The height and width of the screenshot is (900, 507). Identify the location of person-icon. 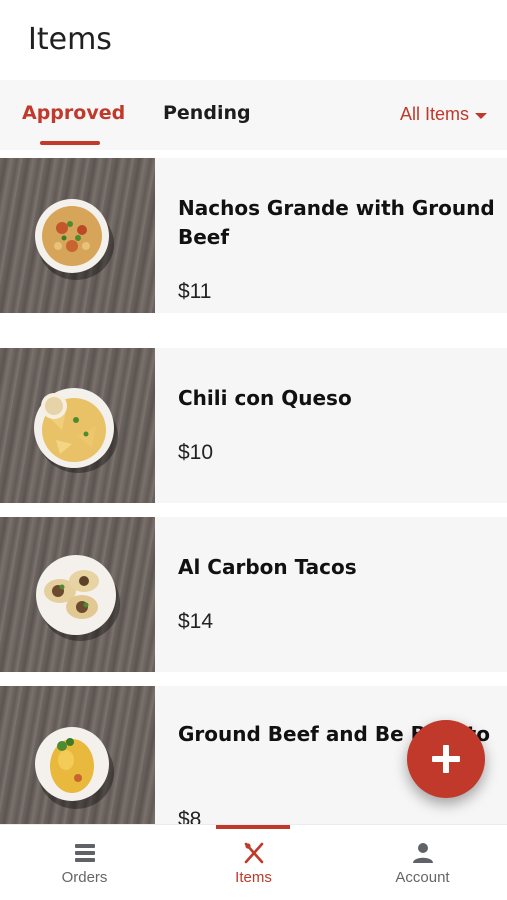
(423, 853).